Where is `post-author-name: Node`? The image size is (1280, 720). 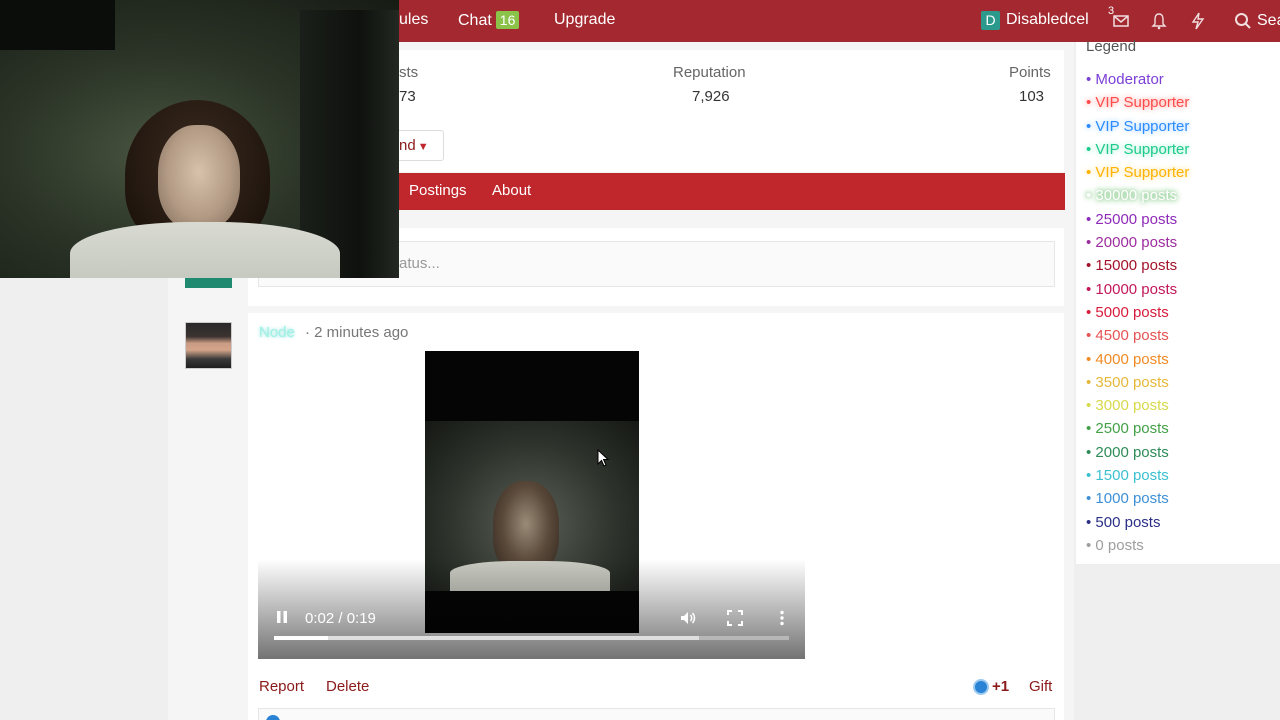 post-author-name: Node is located at coordinates (277, 332).